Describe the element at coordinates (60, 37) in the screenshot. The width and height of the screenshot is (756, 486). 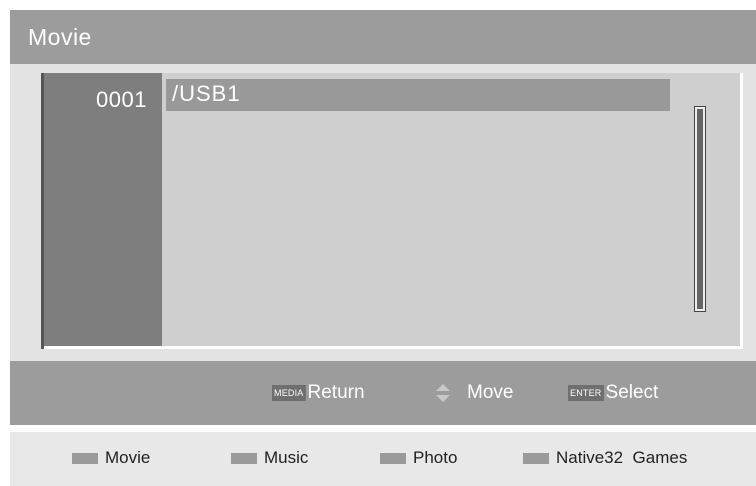
I see `page-title: Movie` at that location.